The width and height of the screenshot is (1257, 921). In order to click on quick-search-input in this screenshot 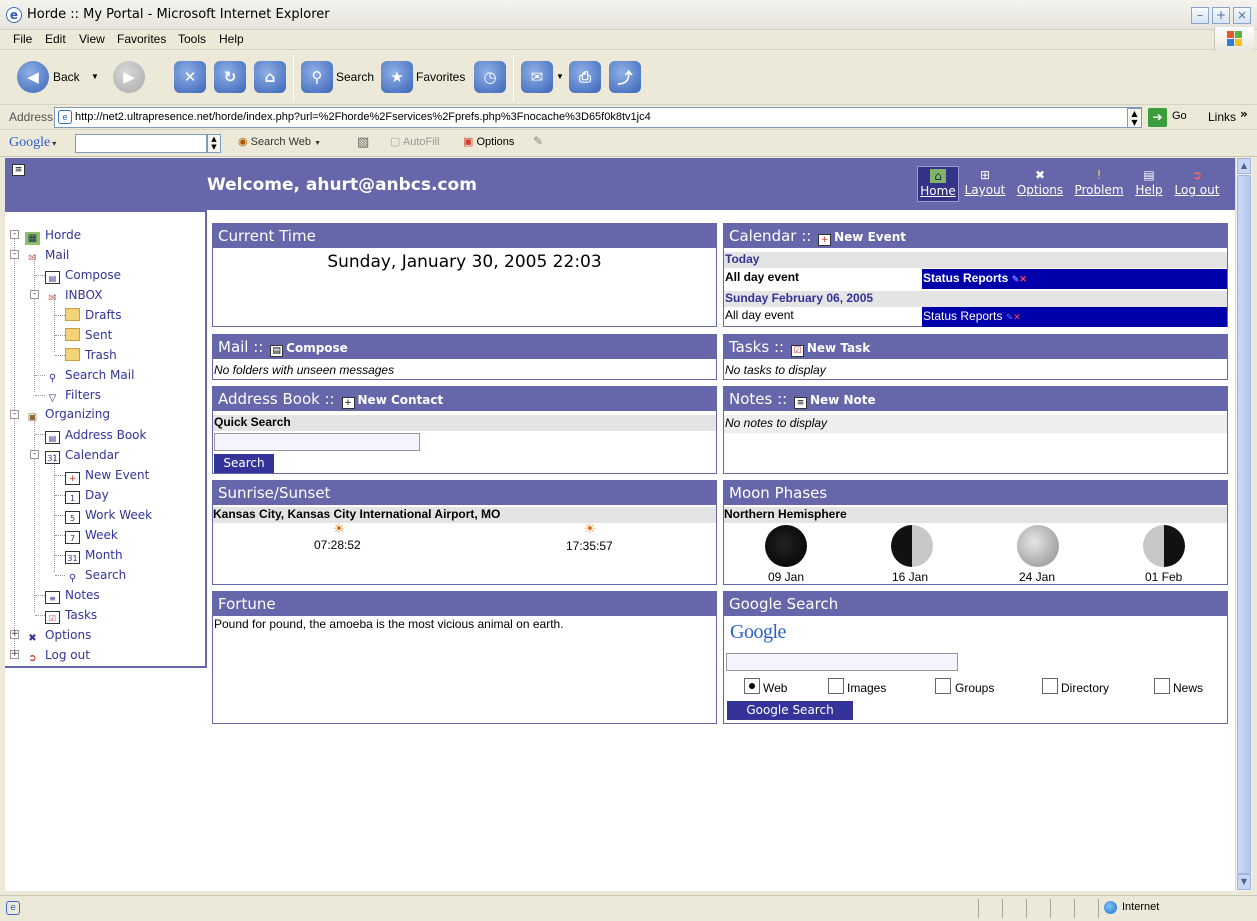, I will do `click(317, 442)`.